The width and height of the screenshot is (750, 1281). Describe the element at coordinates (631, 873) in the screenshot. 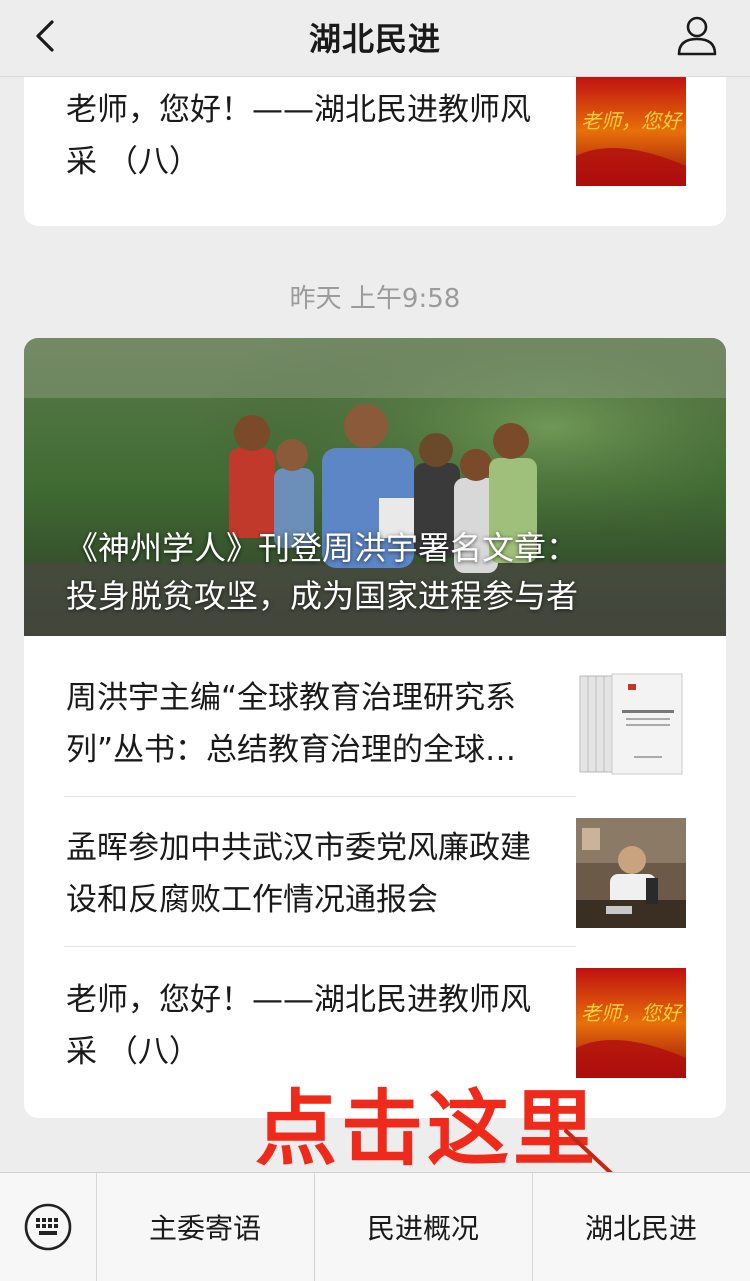

I see `meeting-photo-thumbnail` at that location.